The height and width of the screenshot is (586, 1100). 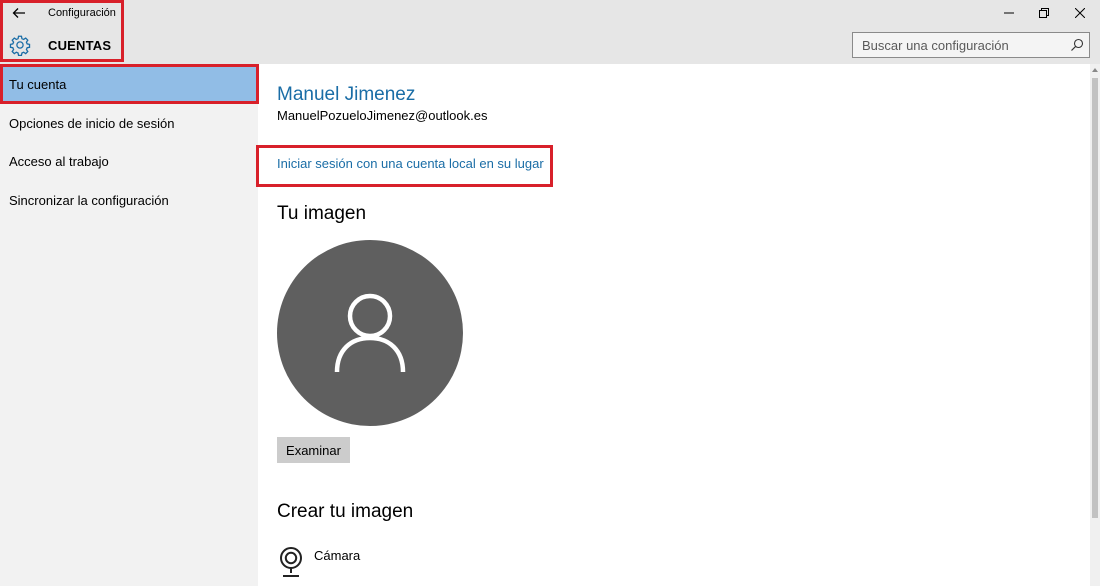 I want to click on sidebar-item-opciones-inicio-sesion: Opciones de inicio de sesión, so click(x=129, y=123).